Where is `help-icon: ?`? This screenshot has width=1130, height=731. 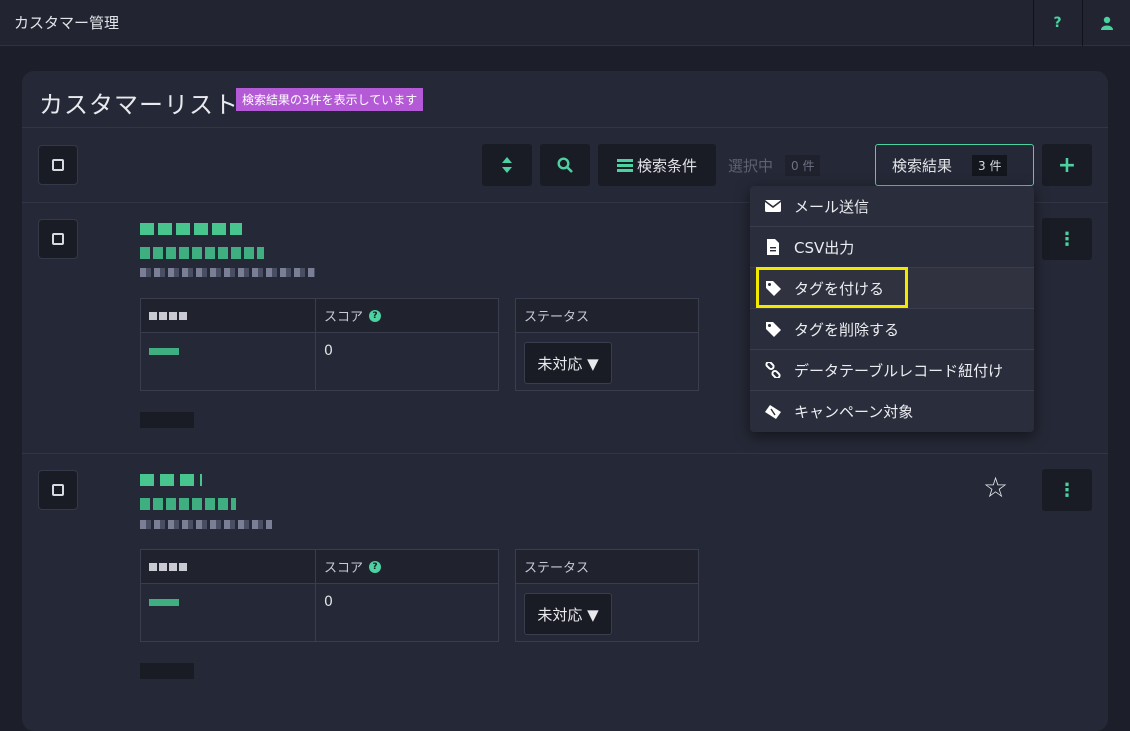
help-icon: ? is located at coordinates (1057, 23).